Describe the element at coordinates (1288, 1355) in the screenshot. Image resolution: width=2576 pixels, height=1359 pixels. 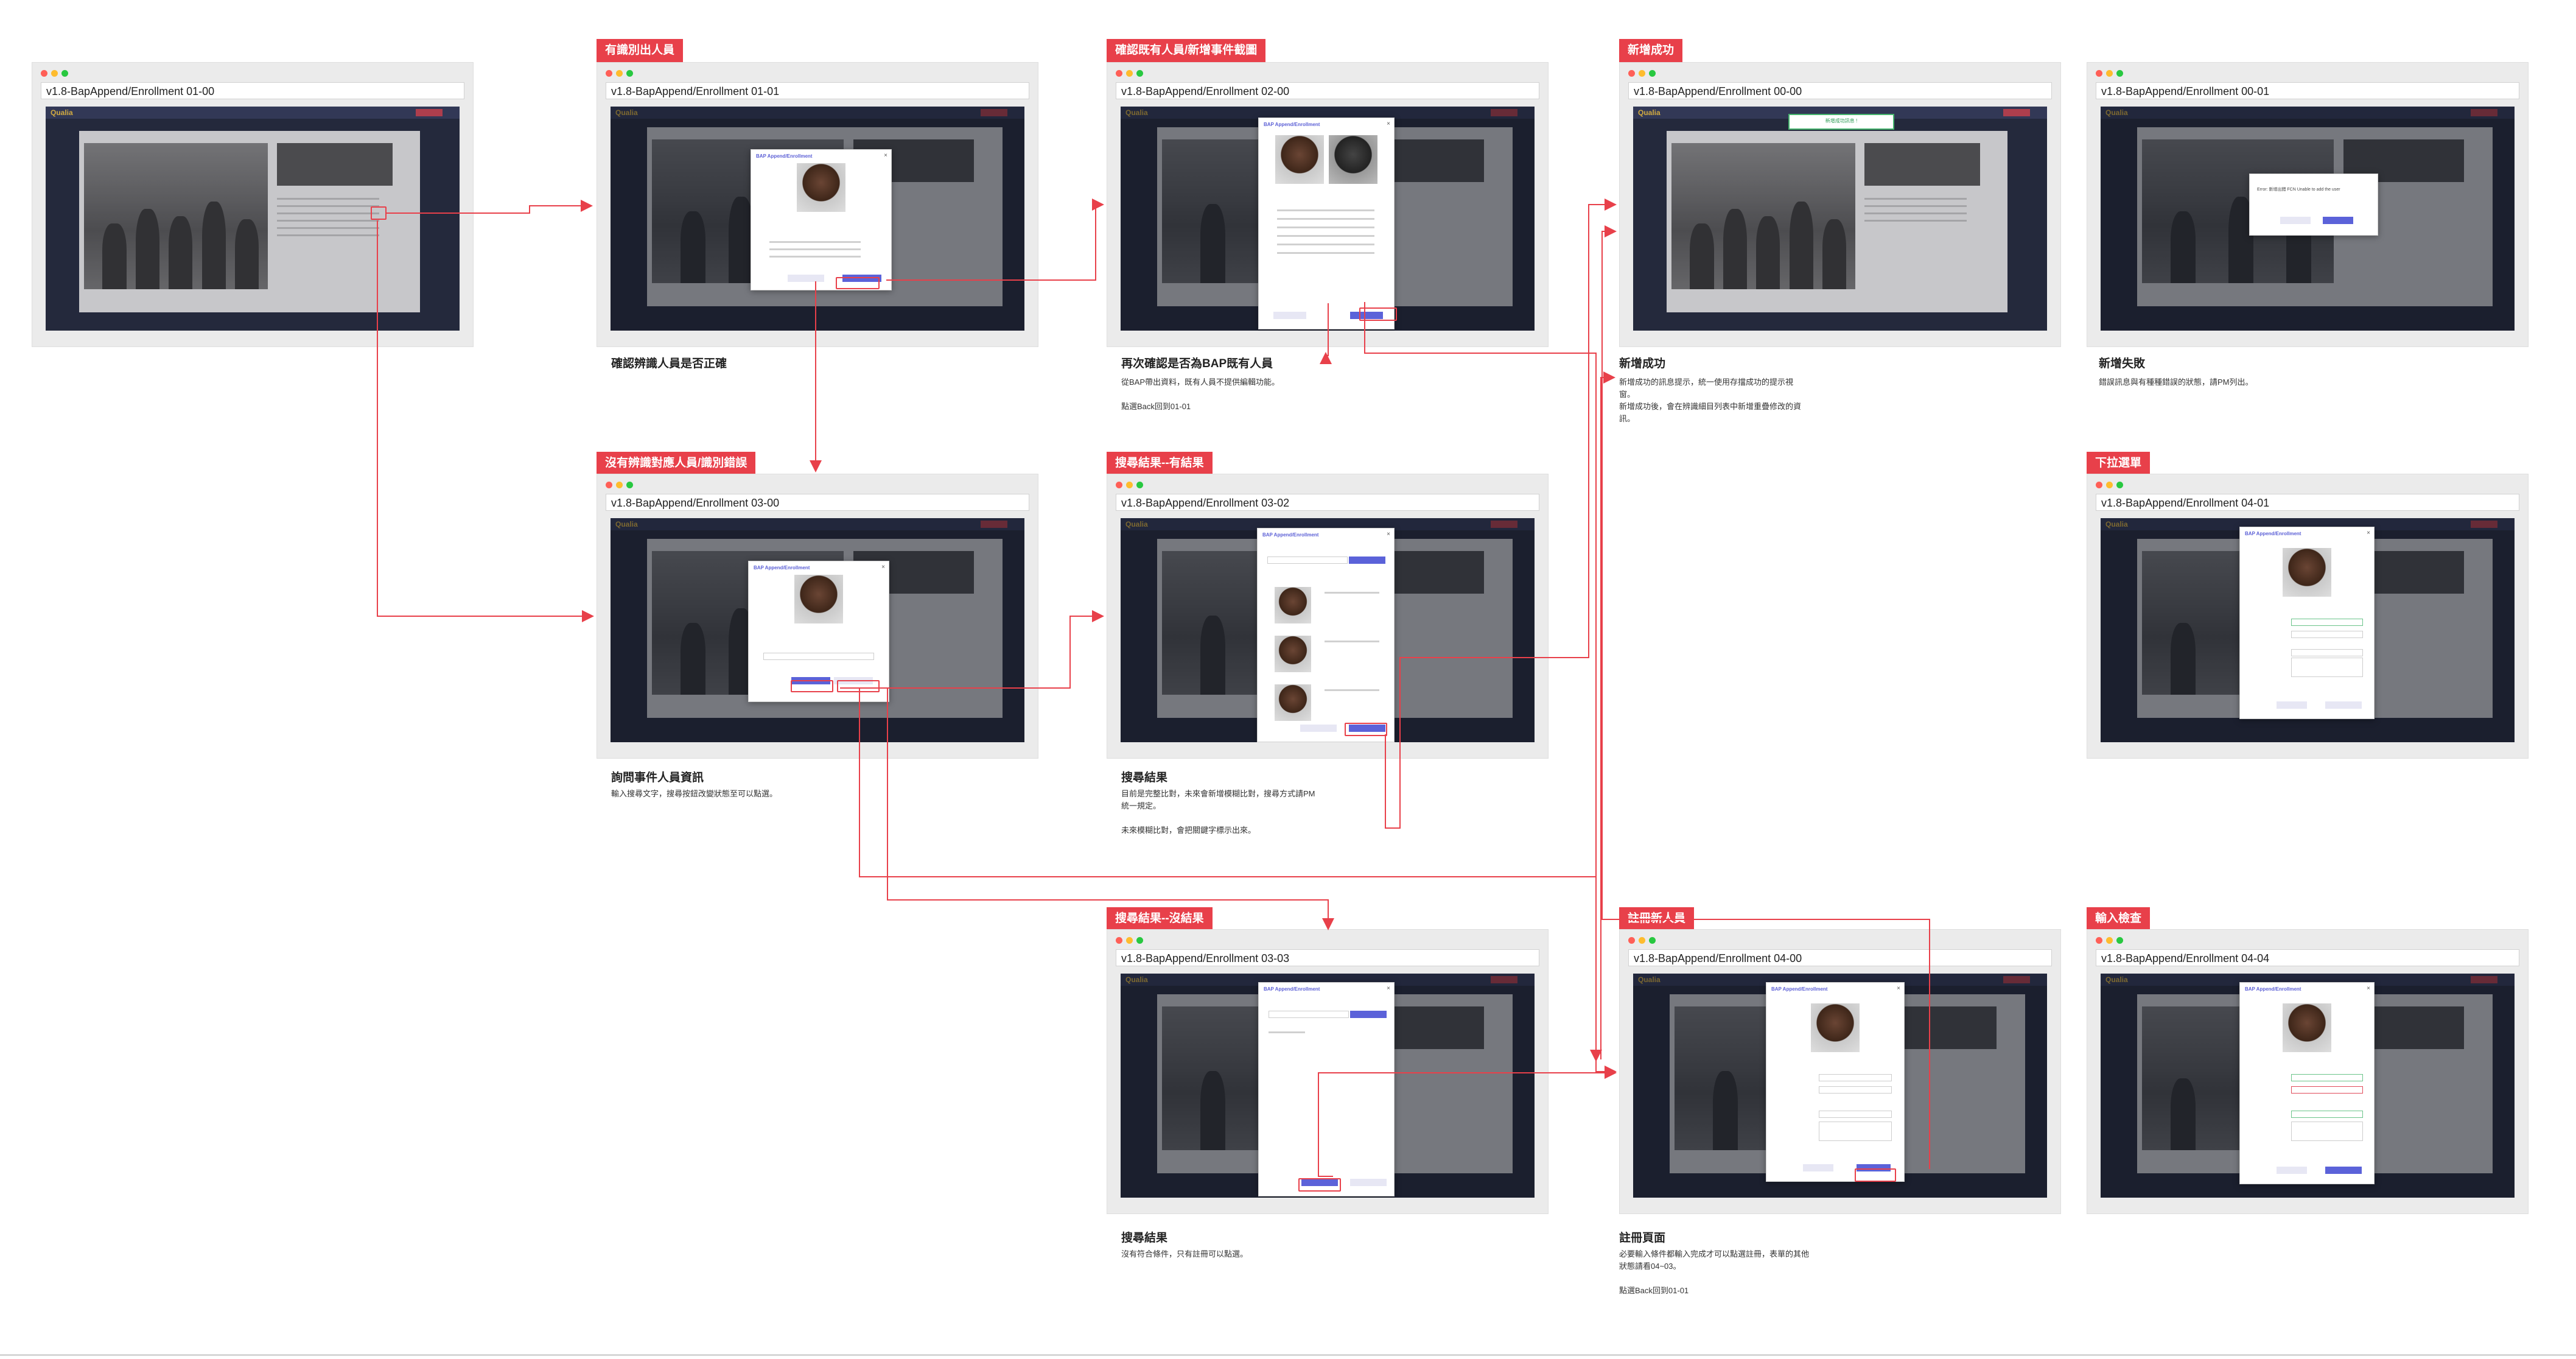
I see `bottom-divider` at that location.